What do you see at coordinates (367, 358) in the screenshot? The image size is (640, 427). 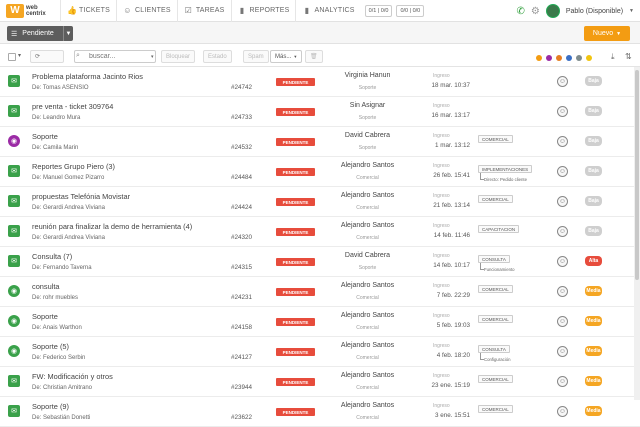 I see `ticket-dept: Comercial` at bounding box center [367, 358].